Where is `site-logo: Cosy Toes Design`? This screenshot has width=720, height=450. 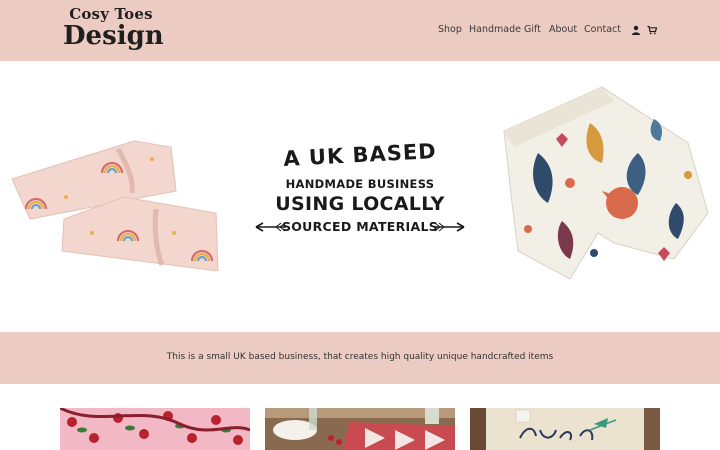
site-logo: Cosy Toes Design is located at coordinates (113, 30).